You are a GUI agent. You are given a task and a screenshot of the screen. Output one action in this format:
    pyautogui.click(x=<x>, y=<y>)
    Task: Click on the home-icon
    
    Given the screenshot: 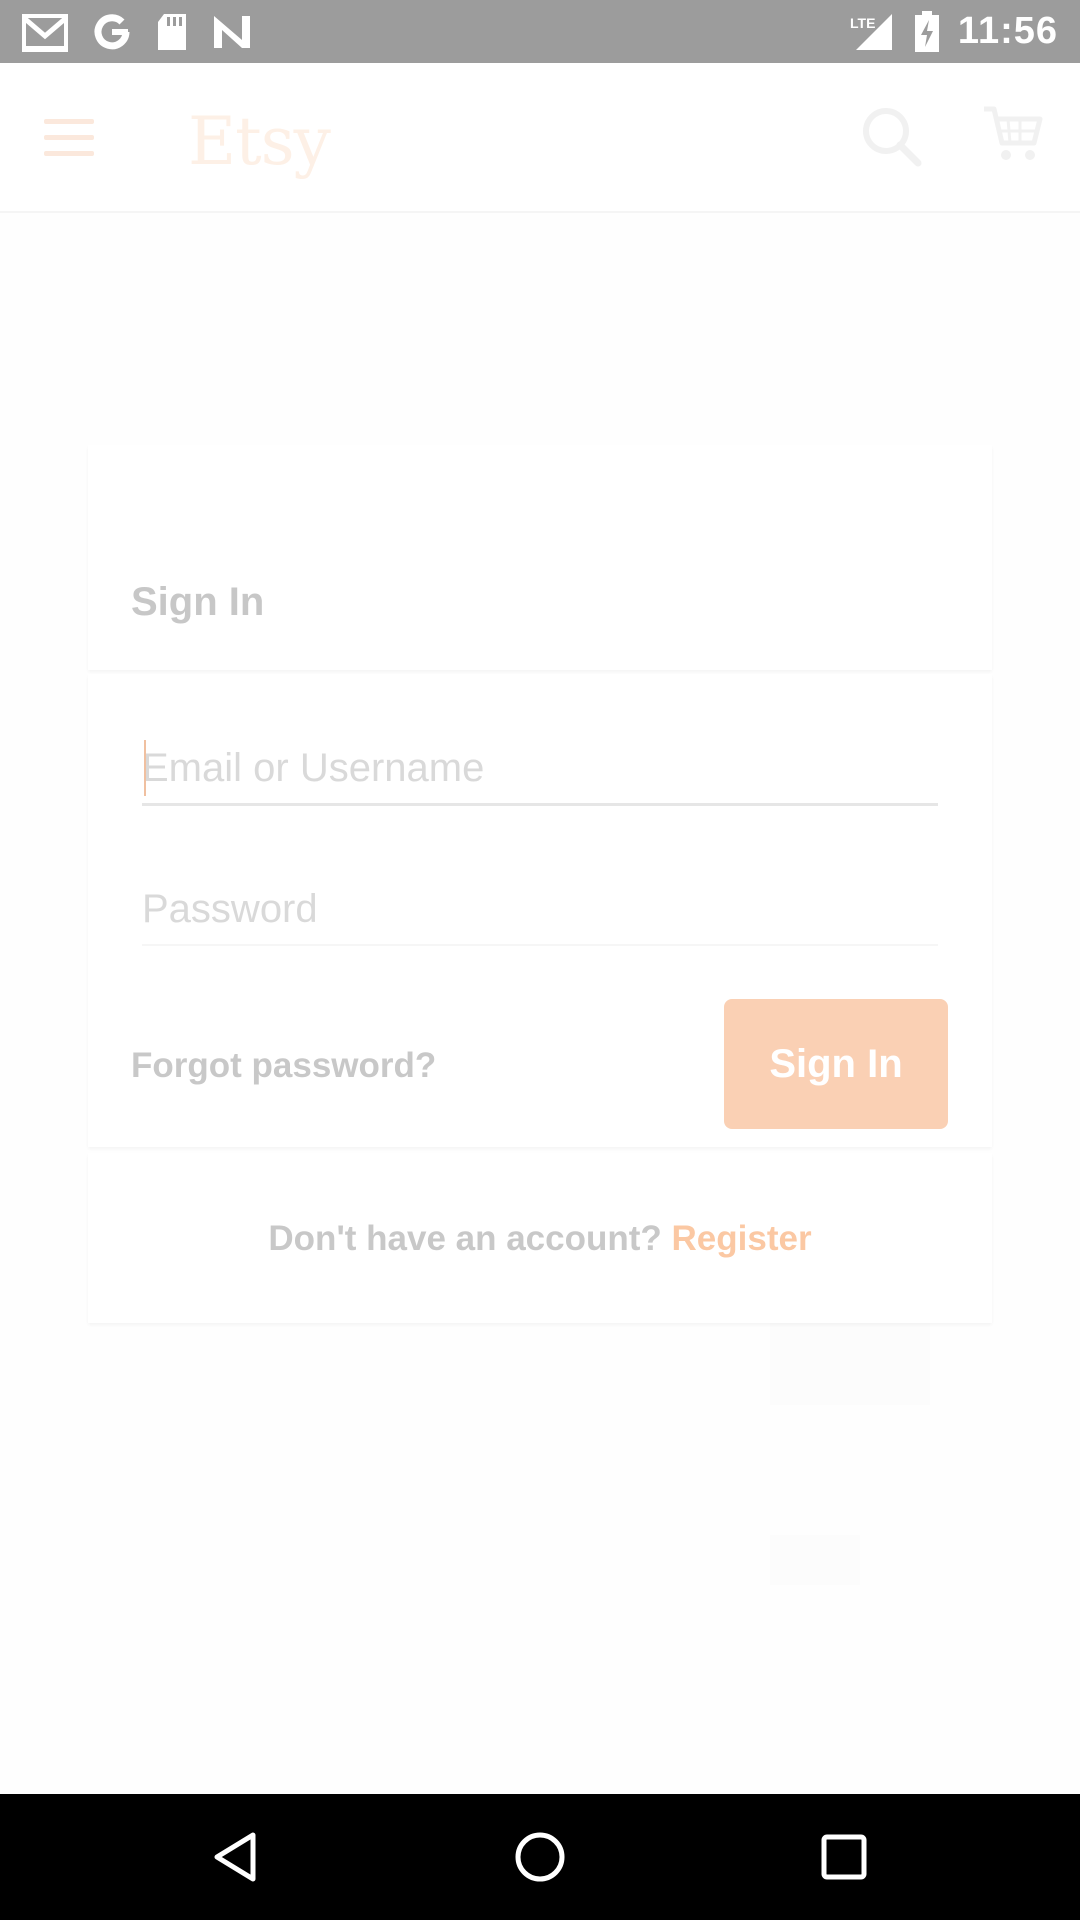 What is the action you would take?
    pyautogui.click(x=540, y=1857)
    